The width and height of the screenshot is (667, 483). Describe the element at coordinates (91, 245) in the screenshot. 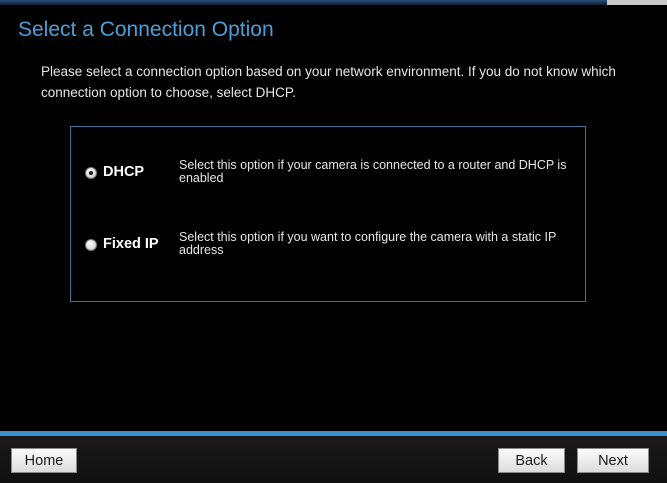

I see `fixed-ip-radio` at that location.